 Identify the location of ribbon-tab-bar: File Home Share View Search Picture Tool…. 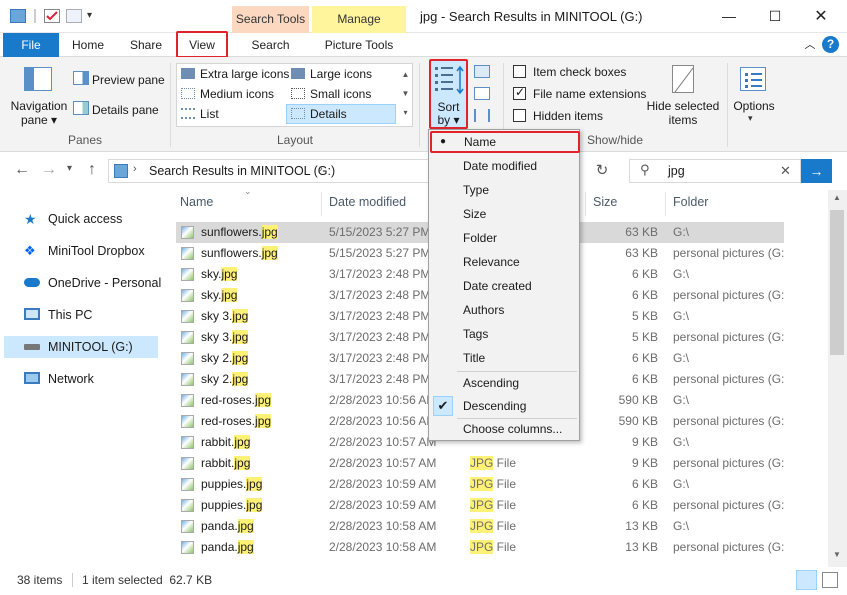
(423, 44).